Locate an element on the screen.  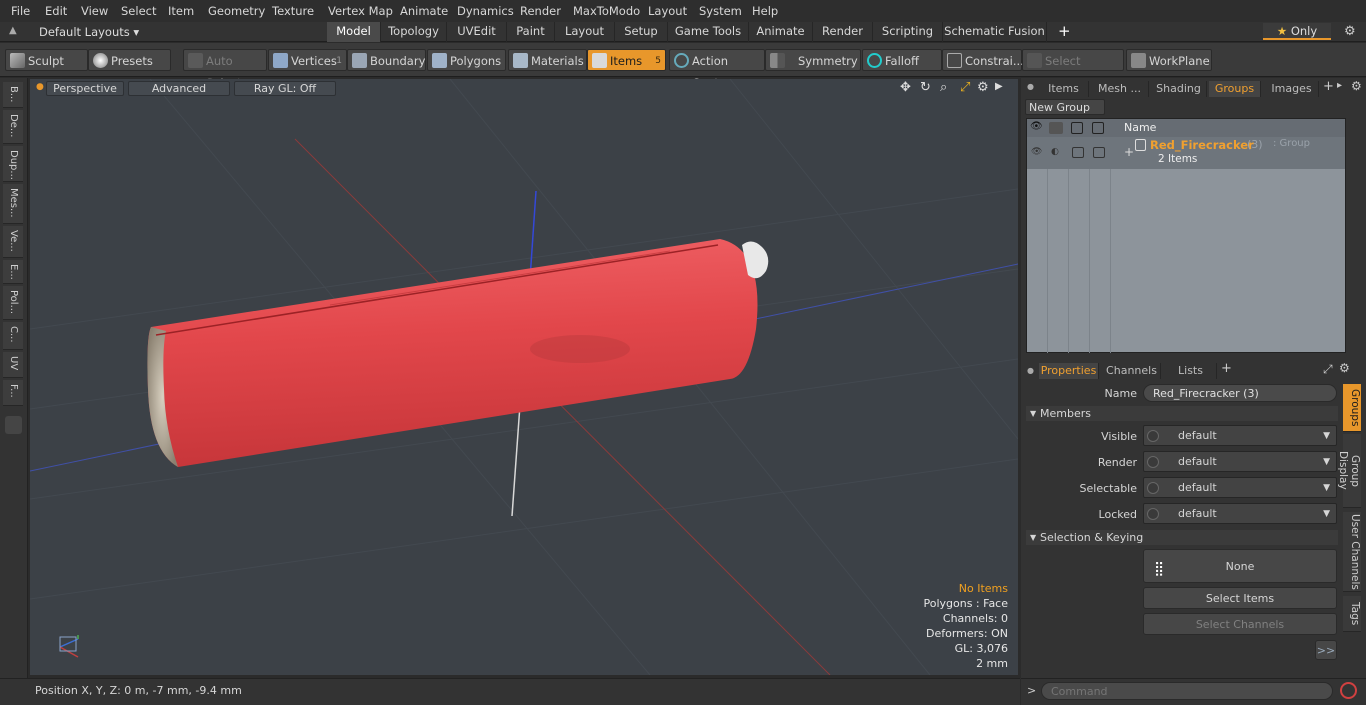
gear-icon: ⚙ is located at coordinates (1350, 31).